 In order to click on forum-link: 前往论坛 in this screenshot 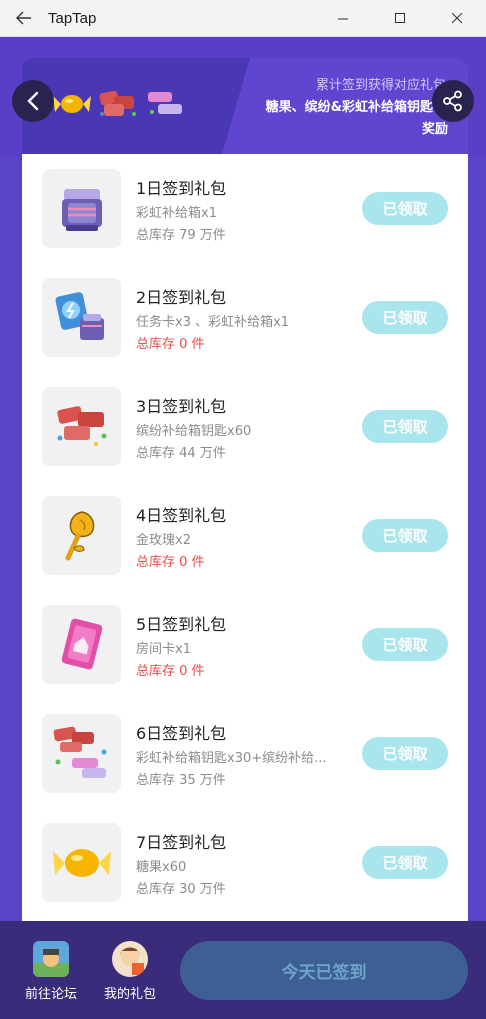, I will do `click(51, 971)`.